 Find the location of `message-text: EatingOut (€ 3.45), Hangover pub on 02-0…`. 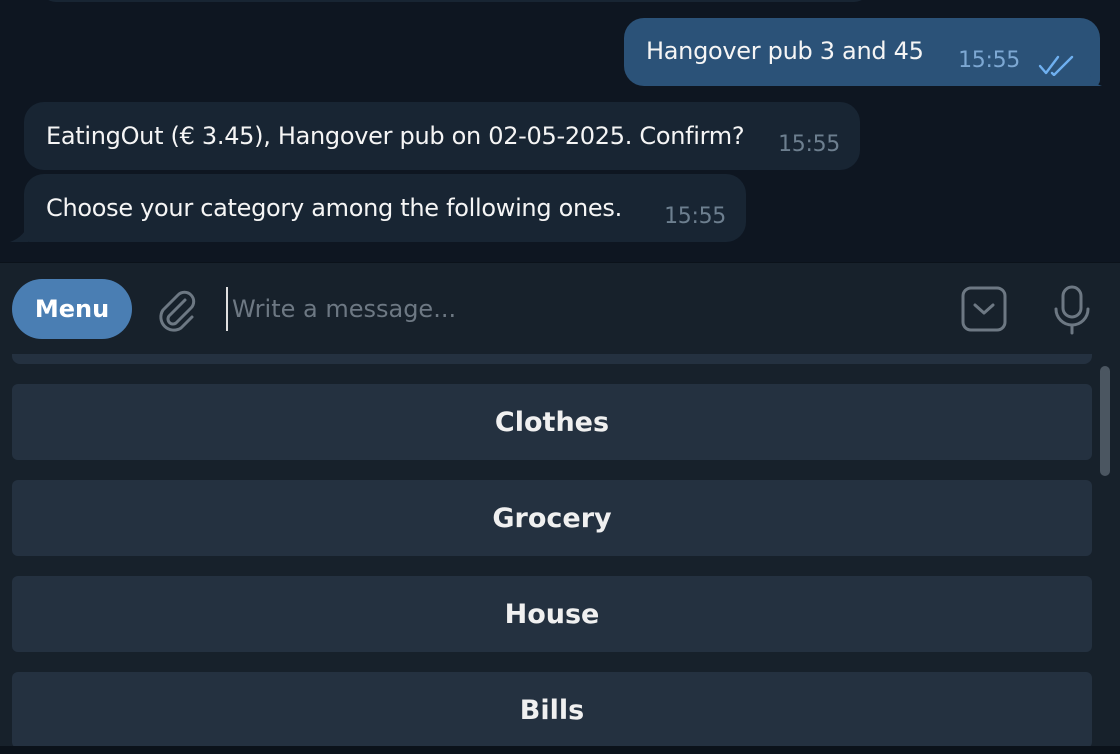

message-text: EatingOut (€ 3.45), Hangover pub on 02-0… is located at coordinates (395, 136).